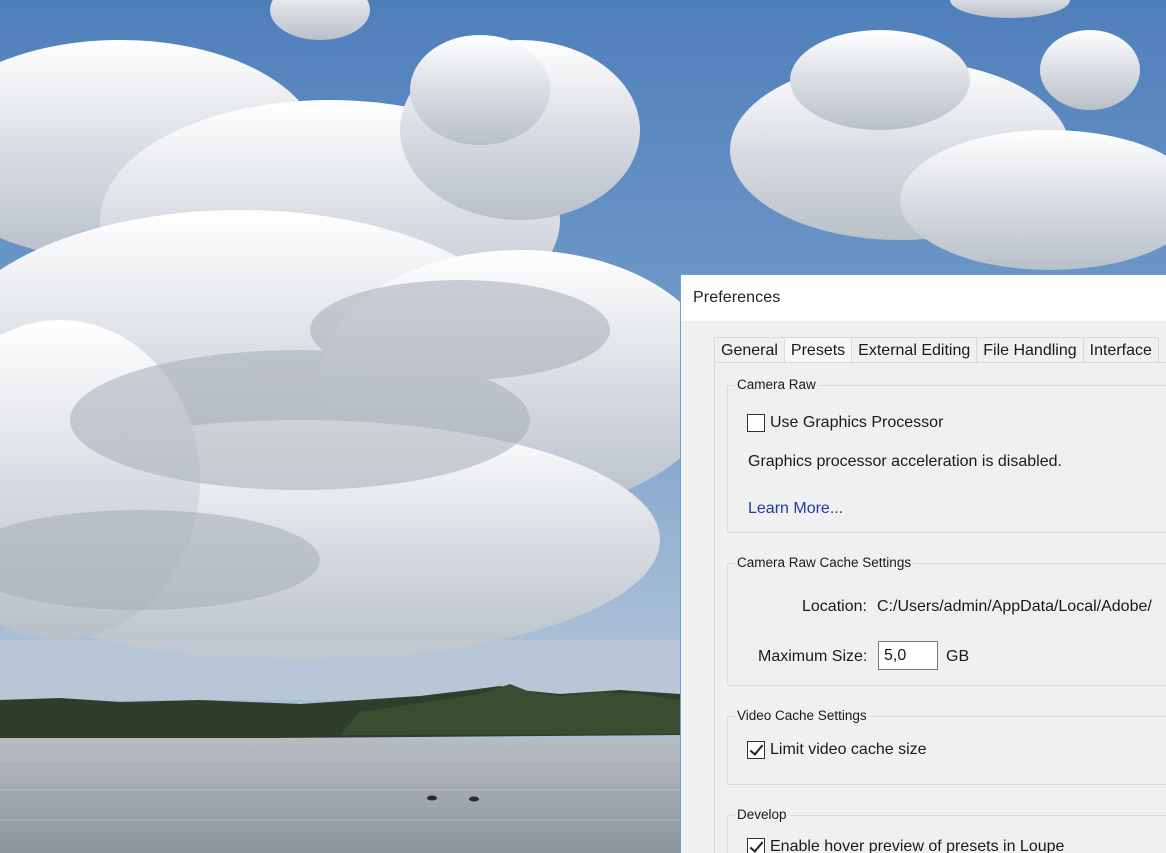  I want to click on location-label: Location:, so click(834, 606).